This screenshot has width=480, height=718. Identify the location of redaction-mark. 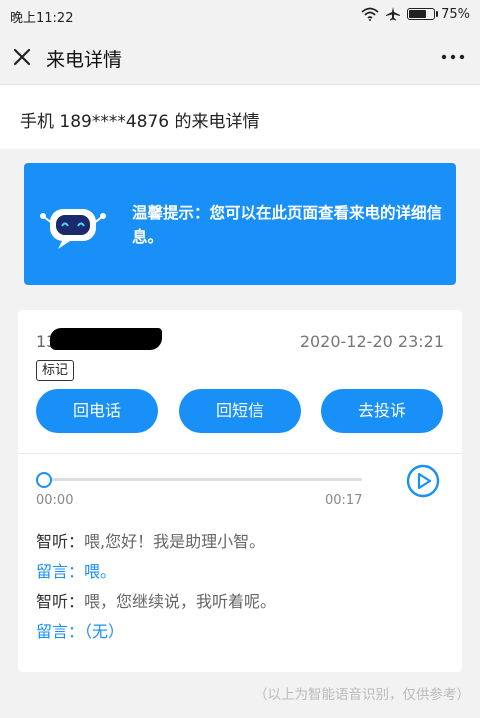
(106, 339).